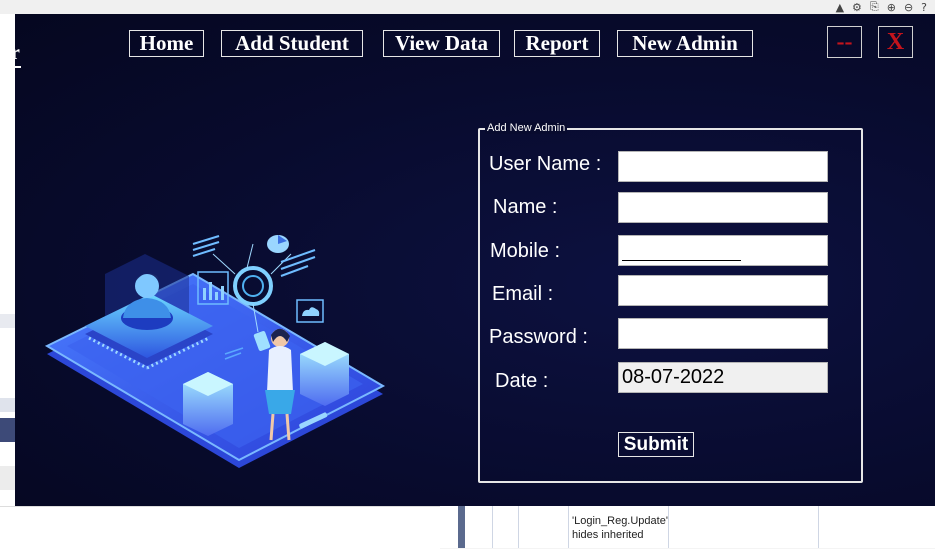 The width and height of the screenshot is (935, 549). Describe the element at coordinates (723, 250) in the screenshot. I see `mobile-masked-input` at that location.